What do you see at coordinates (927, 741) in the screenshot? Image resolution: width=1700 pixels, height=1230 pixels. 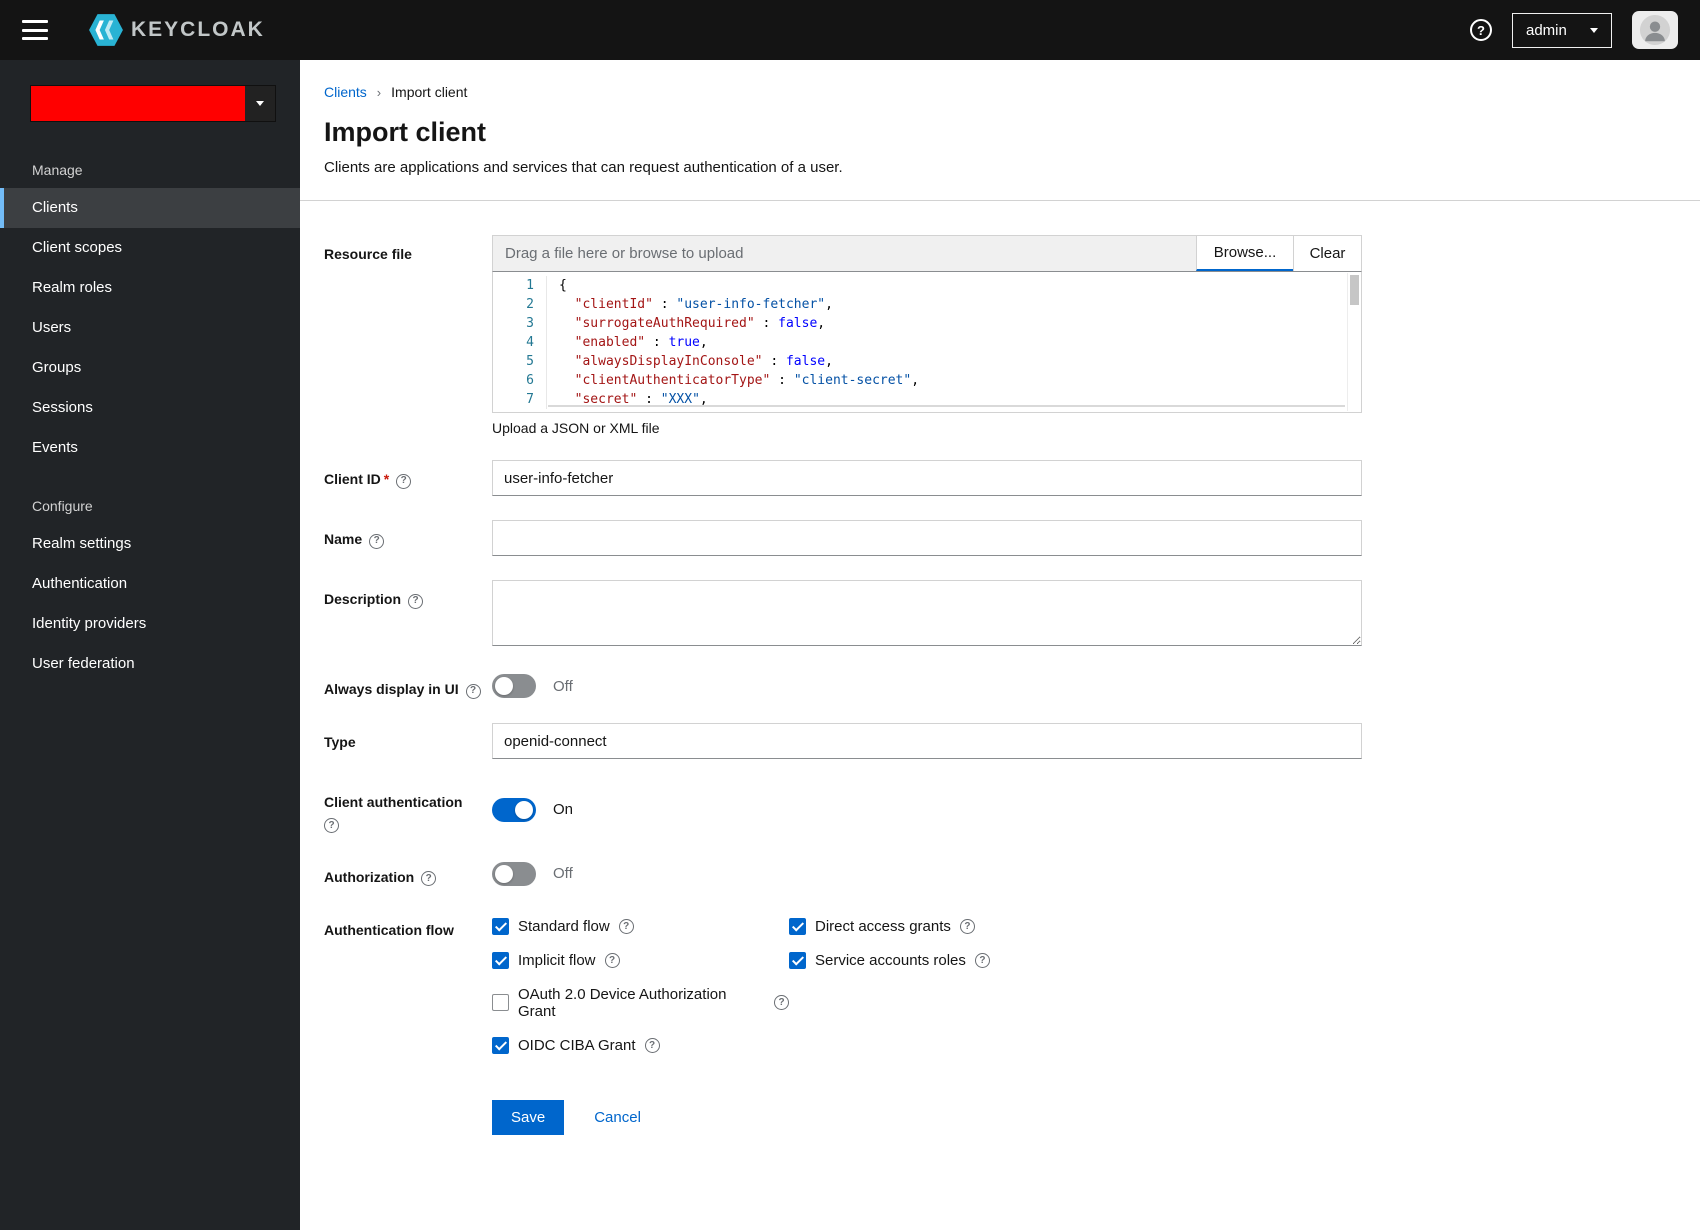 I see `type-input` at bounding box center [927, 741].